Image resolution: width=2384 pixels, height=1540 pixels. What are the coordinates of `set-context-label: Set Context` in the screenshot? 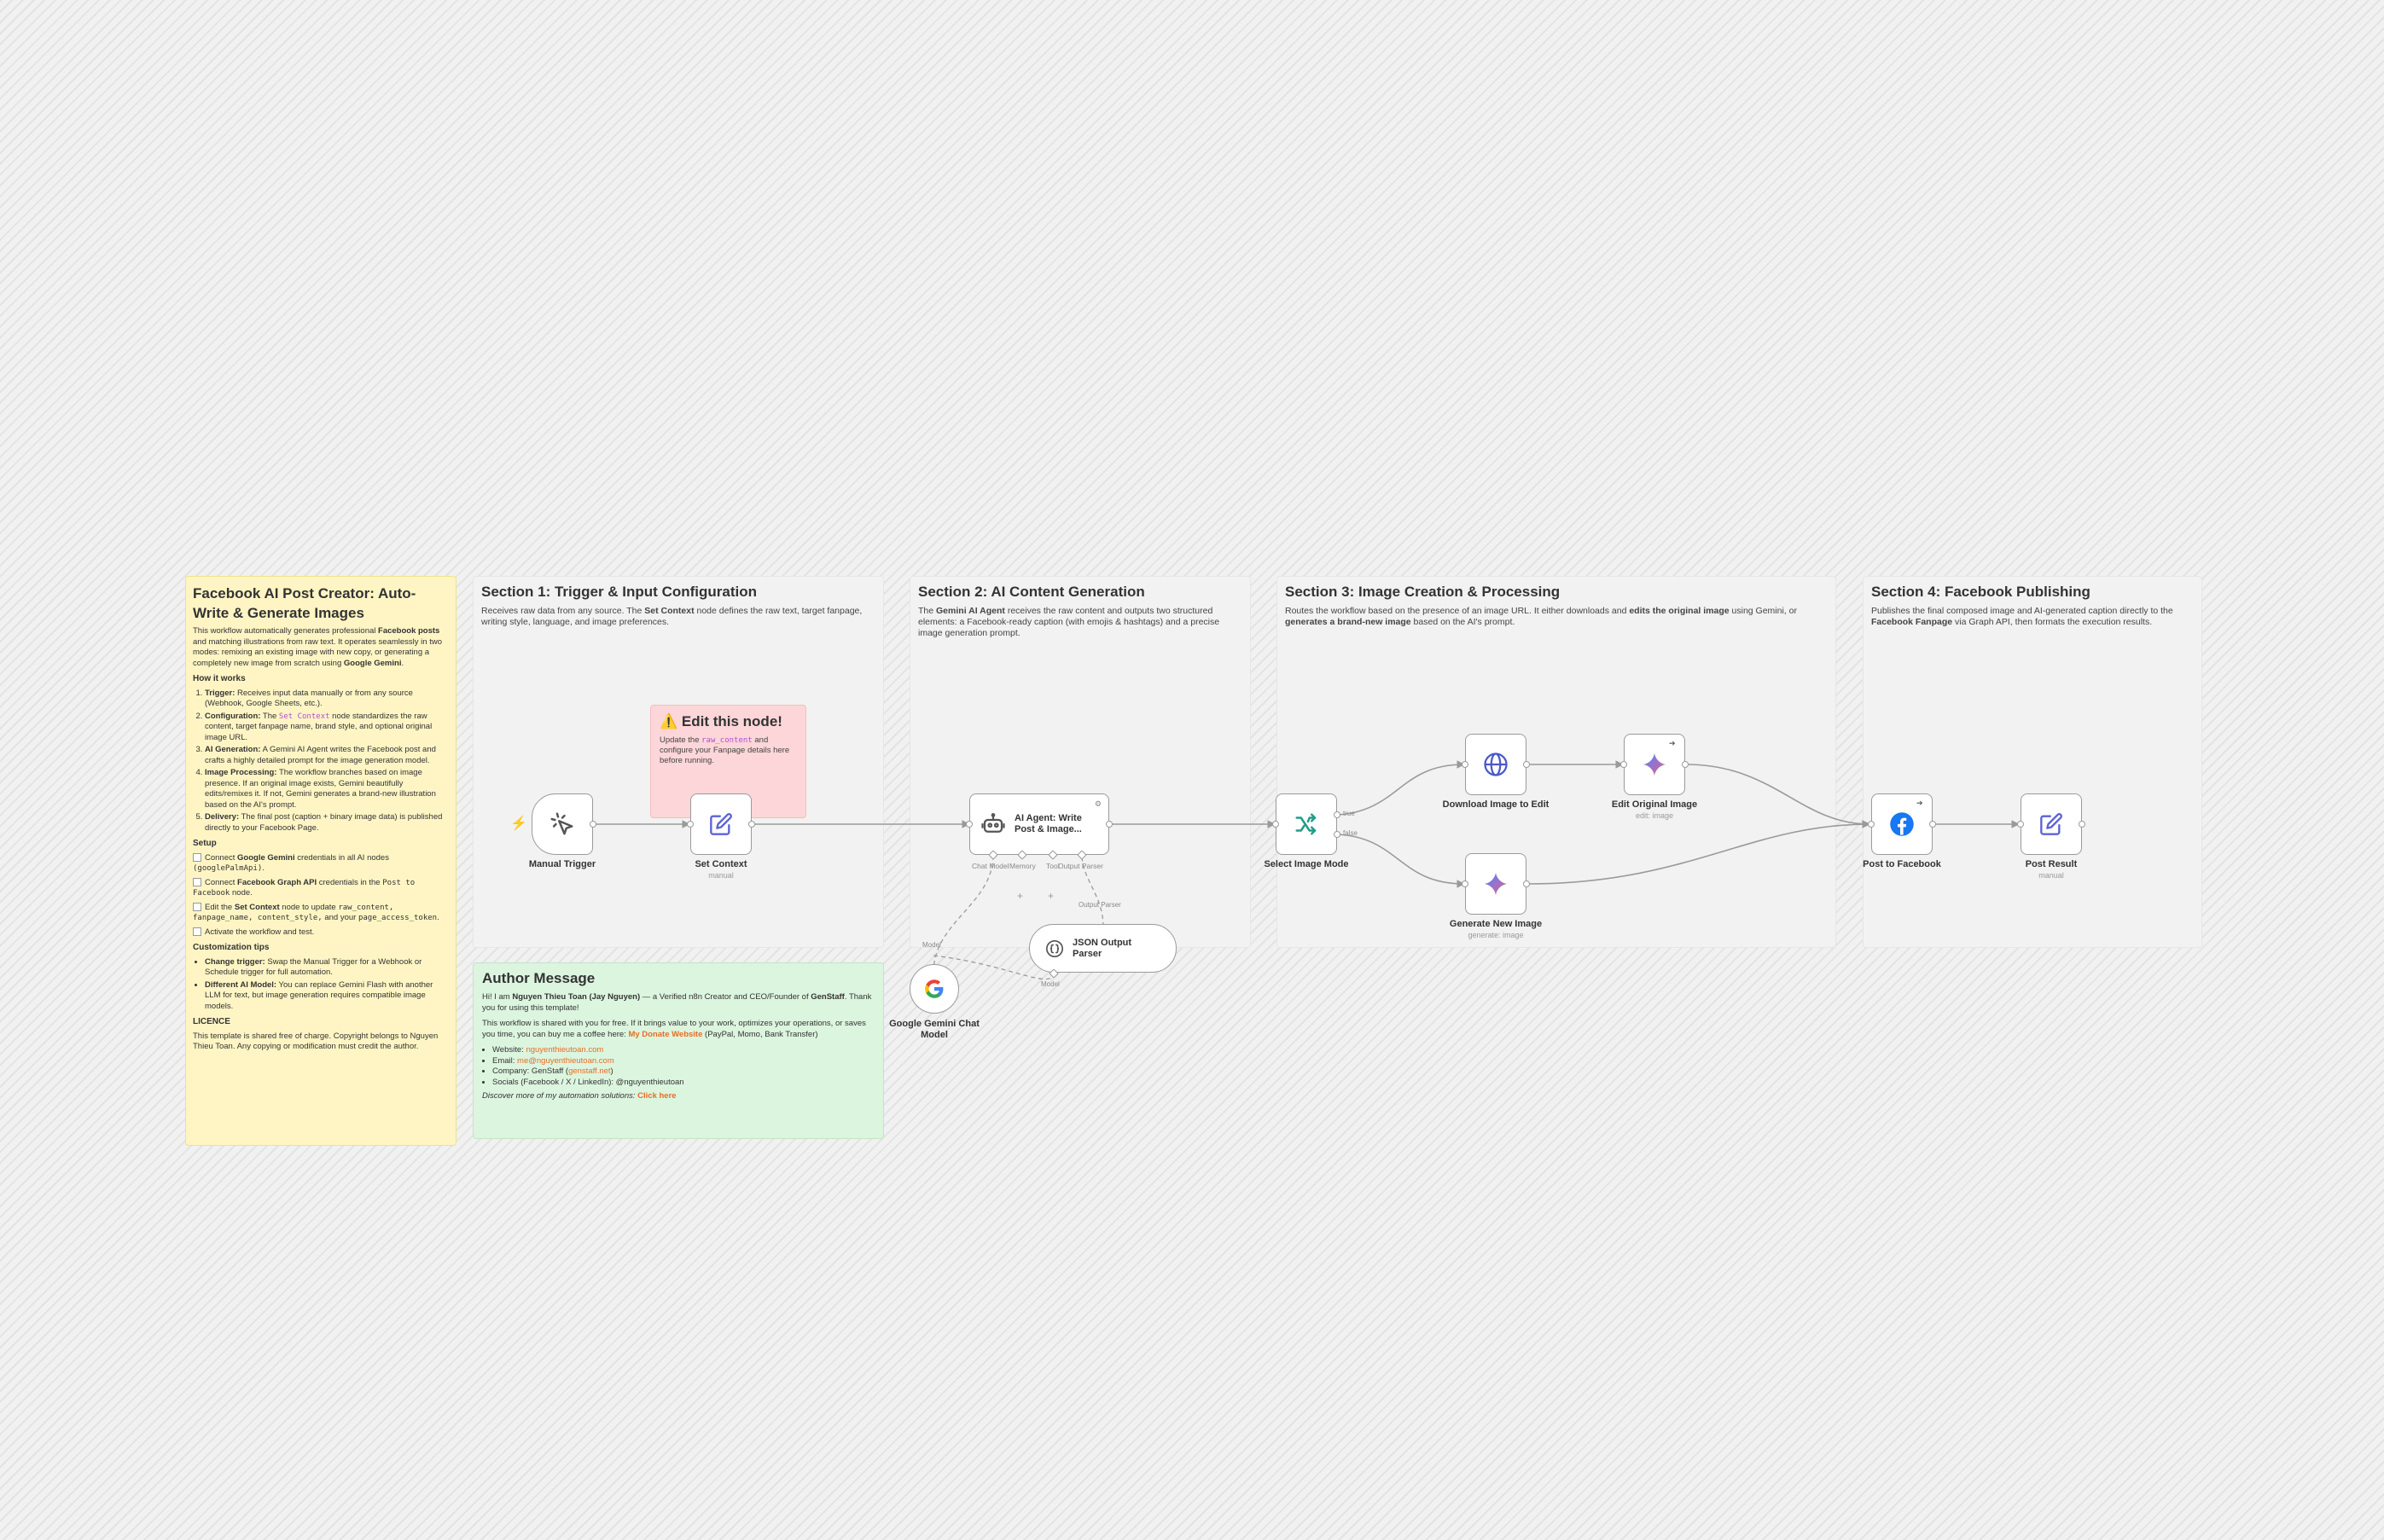 It's located at (721, 864).